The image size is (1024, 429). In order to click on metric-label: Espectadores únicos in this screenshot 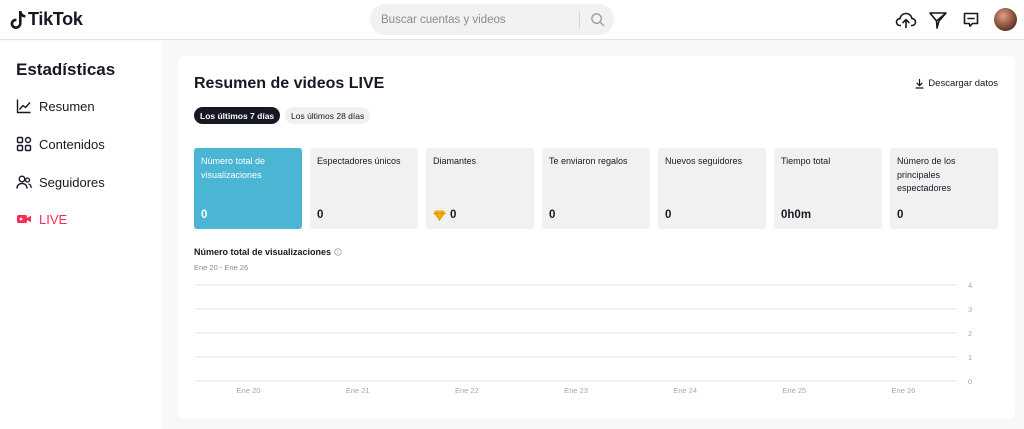, I will do `click(359, 161)`.